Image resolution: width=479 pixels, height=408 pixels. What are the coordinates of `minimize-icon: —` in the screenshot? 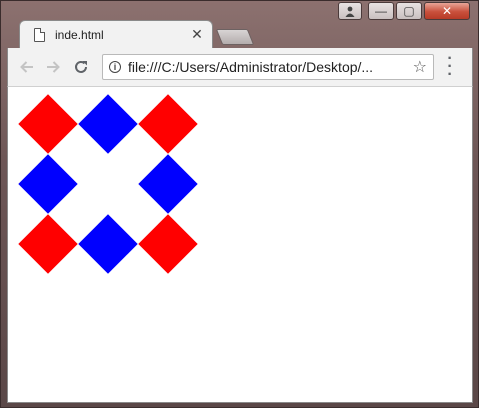 It's located at (381, 11).